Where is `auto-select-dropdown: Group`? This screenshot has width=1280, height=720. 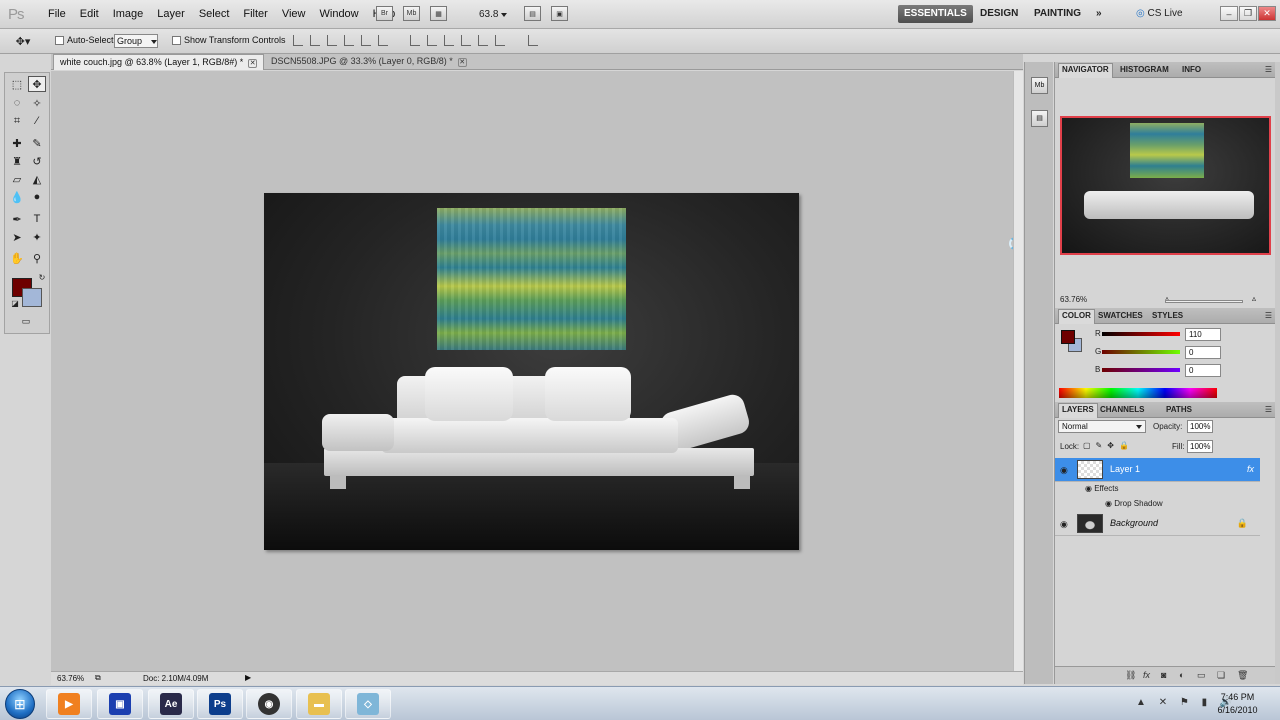
auto-select-dropdown: Group is located at coordinates (136, 41).